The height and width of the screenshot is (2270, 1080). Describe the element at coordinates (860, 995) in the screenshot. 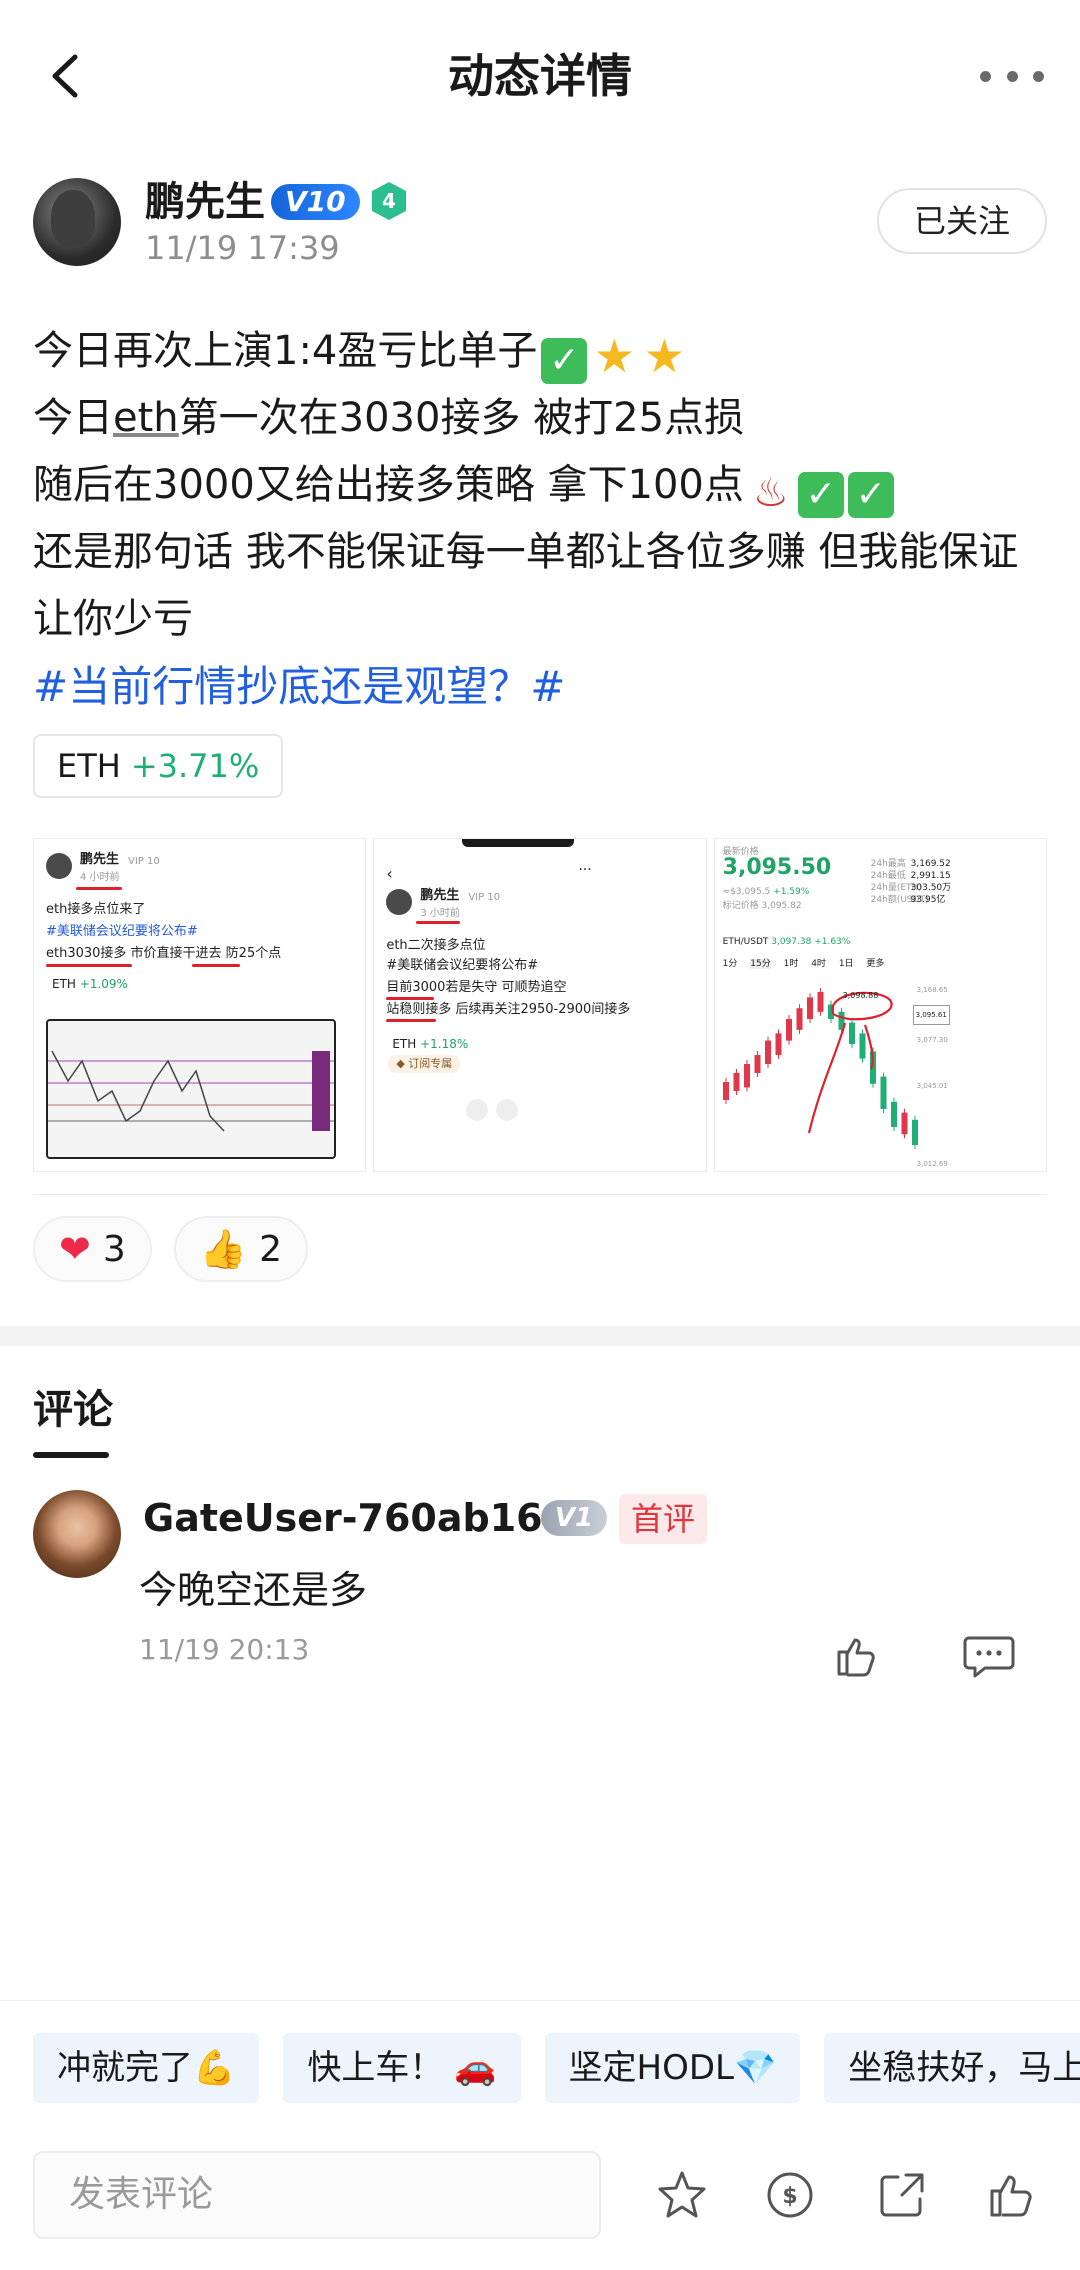

I see `peak-label: 3,098.88` at that location.